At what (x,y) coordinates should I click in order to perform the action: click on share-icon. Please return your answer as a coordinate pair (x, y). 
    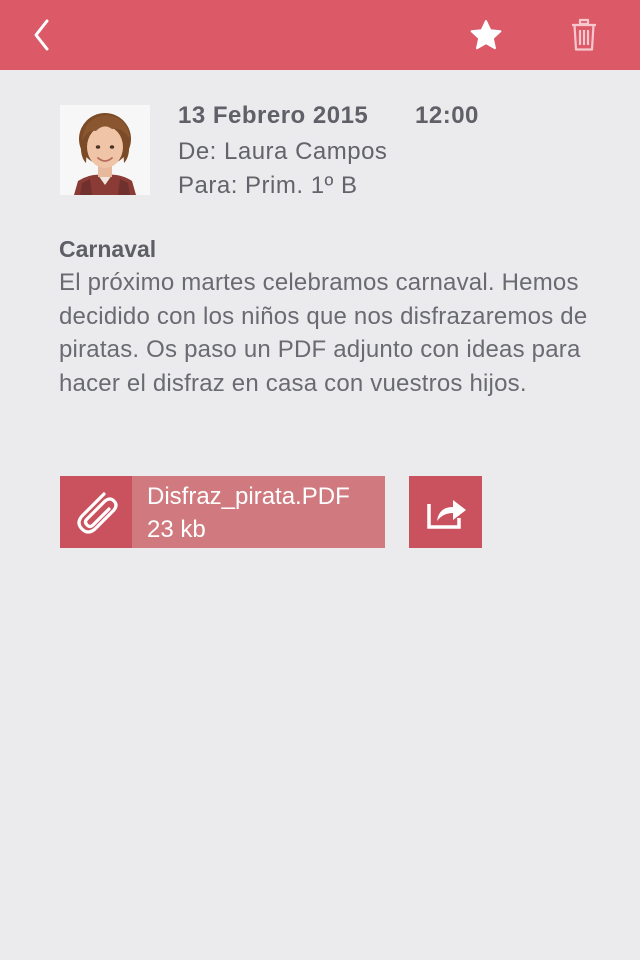
    Looking at the image, I should click on (446, 514).